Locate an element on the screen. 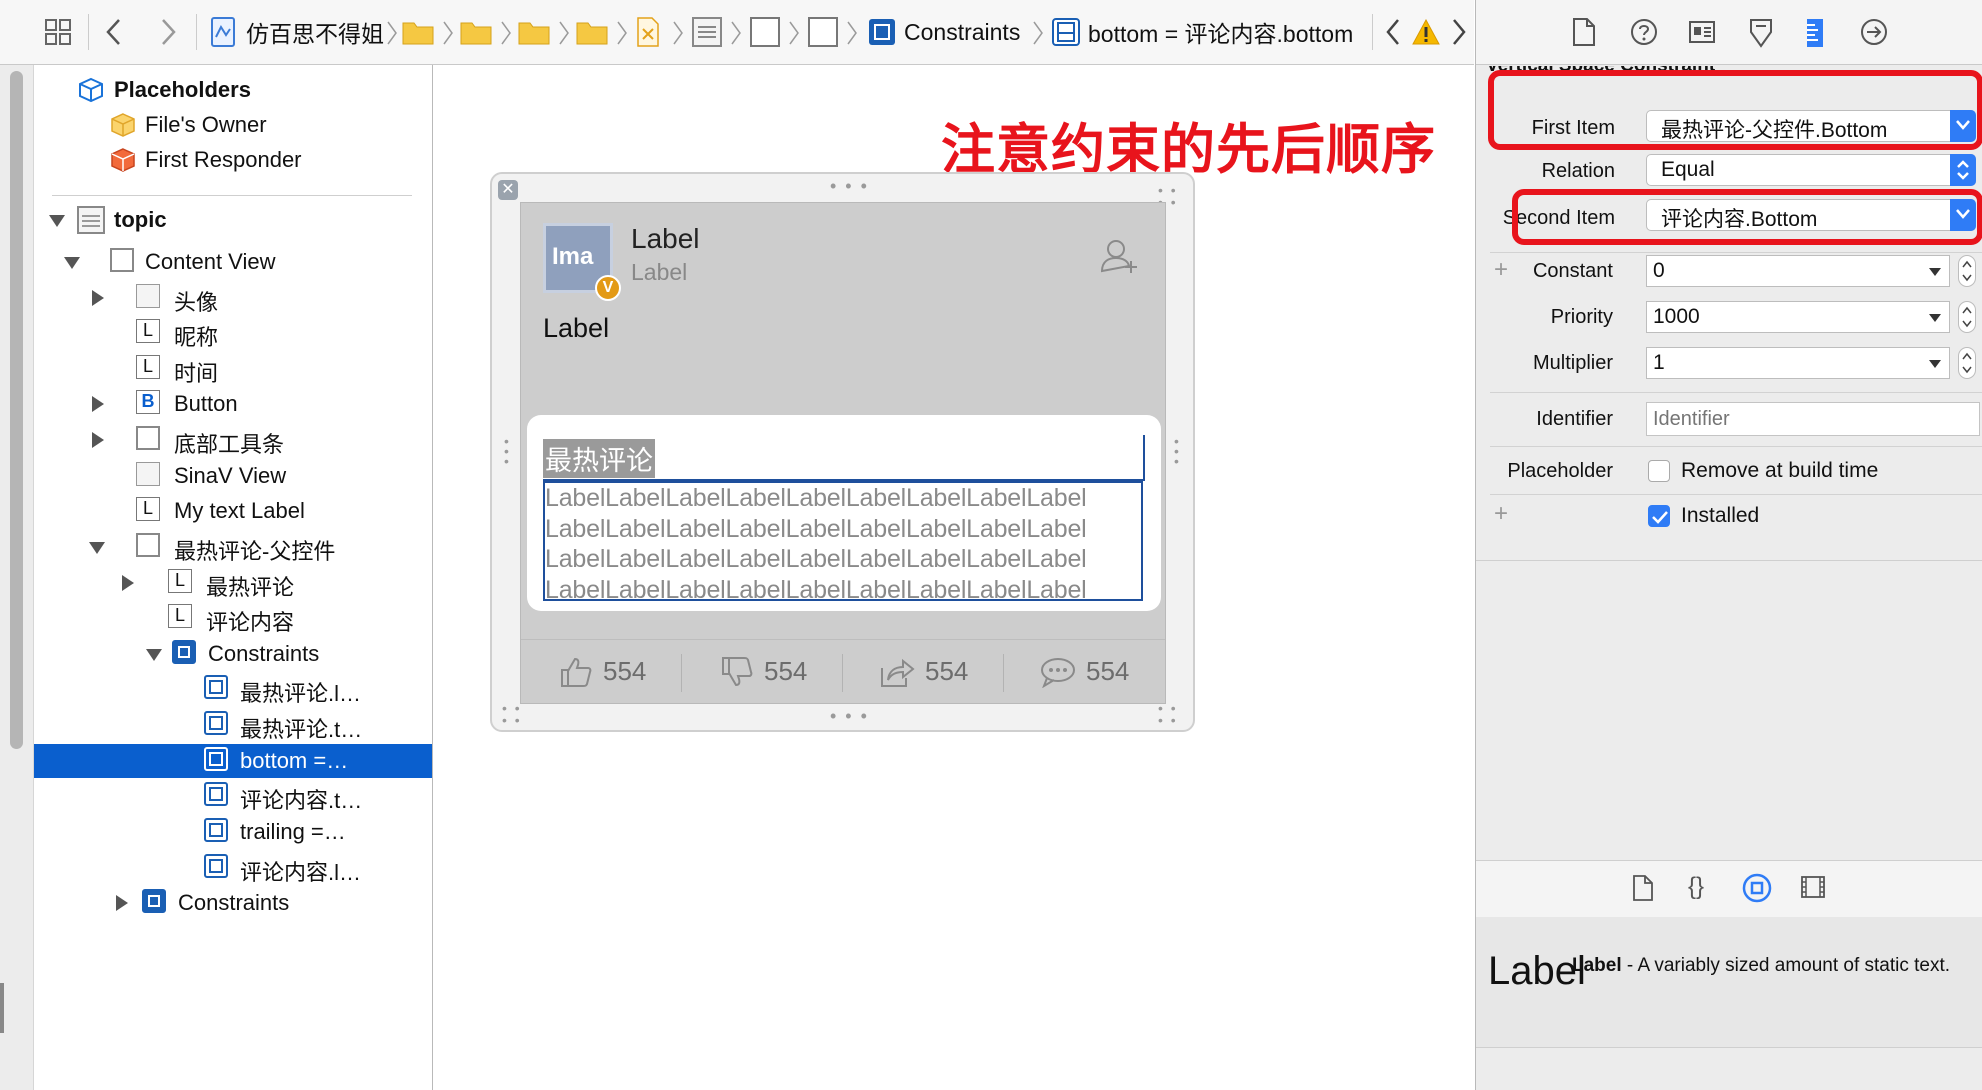 The image size is (1982, 1090). warning-icon is located at coordinates (1426, 32).